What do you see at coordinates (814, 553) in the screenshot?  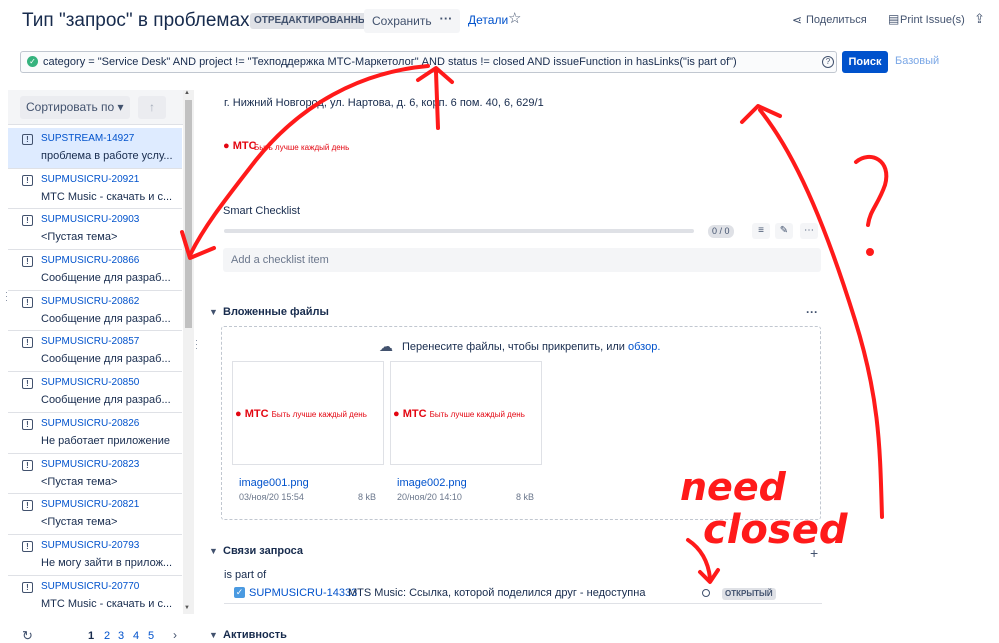 I see `add-link-icon: +` at bounding box center [814, 553].